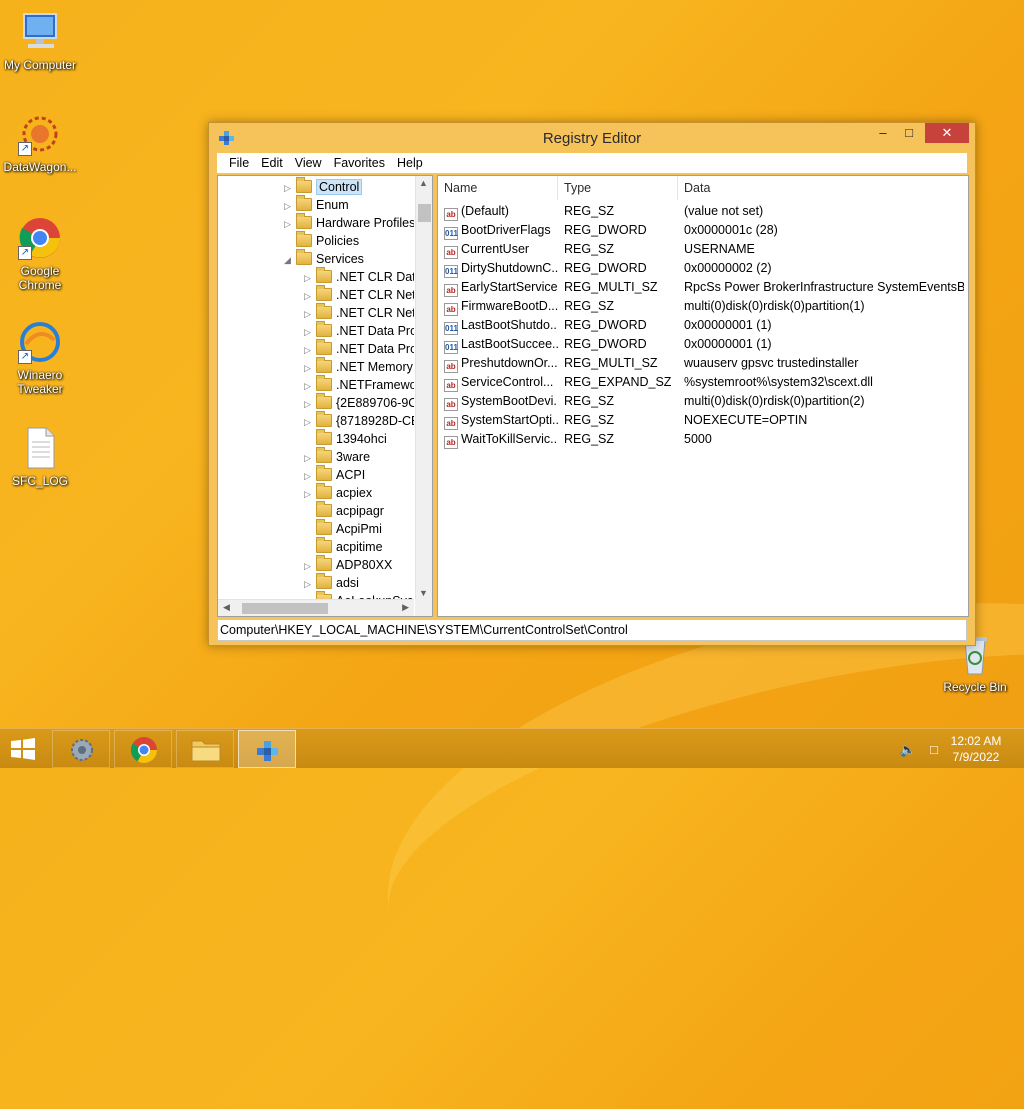 This screenshot has width=1024, height=1109. I want to click on registry-value-row: ab (Default) REG_SZ (value not set), so click(703, 211).